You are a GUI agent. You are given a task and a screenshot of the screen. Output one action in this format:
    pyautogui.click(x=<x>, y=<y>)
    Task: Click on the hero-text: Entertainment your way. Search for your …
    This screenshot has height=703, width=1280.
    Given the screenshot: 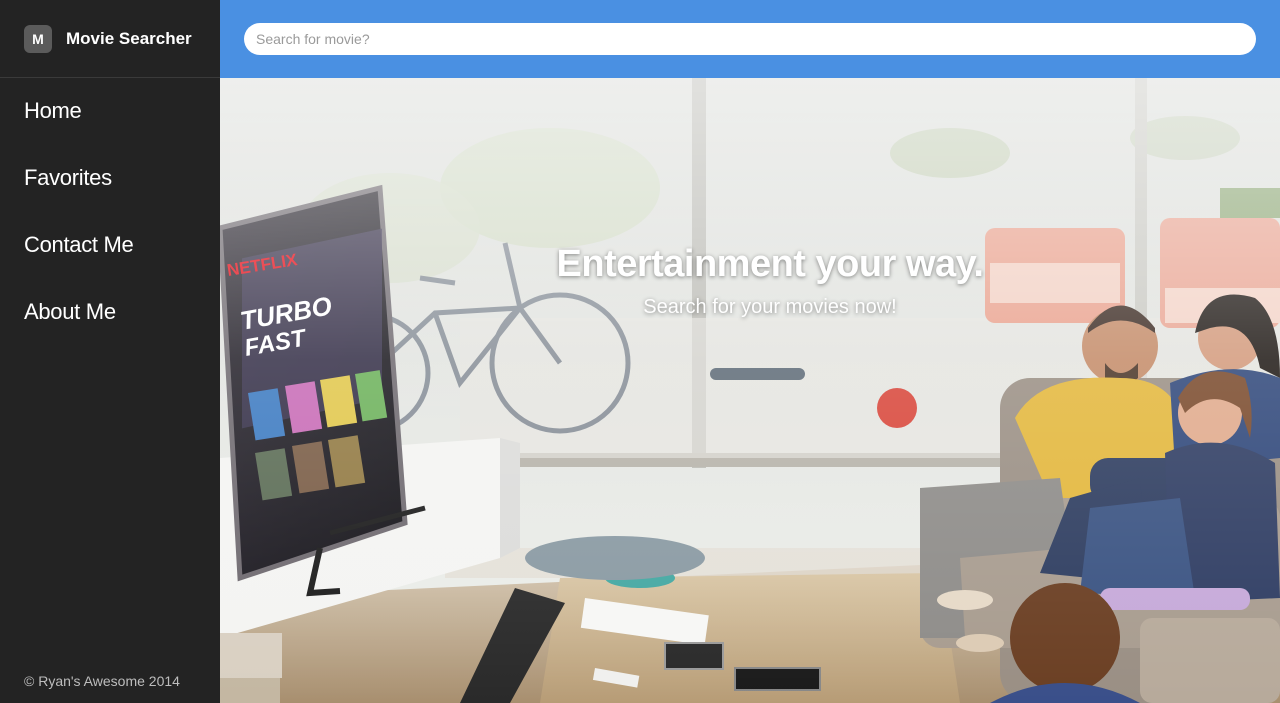 What is the action you would take?
    pyautogui.click(x=750, y=281)
    